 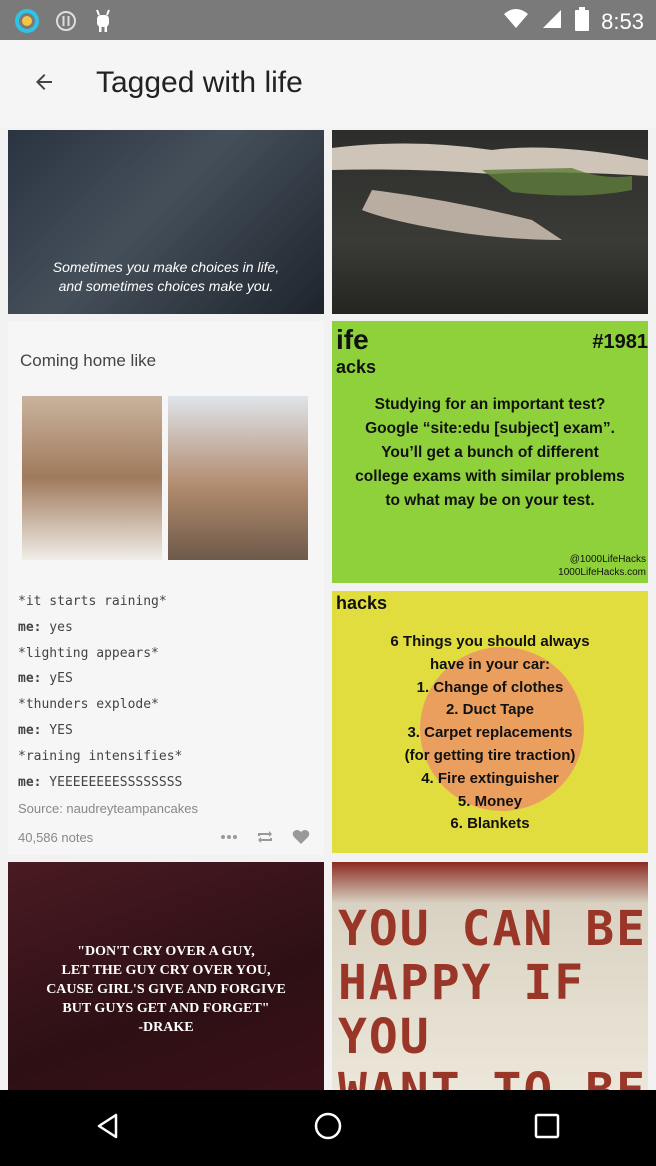 I want to click on nav-recents-icon, so click(x=547, y=1128).